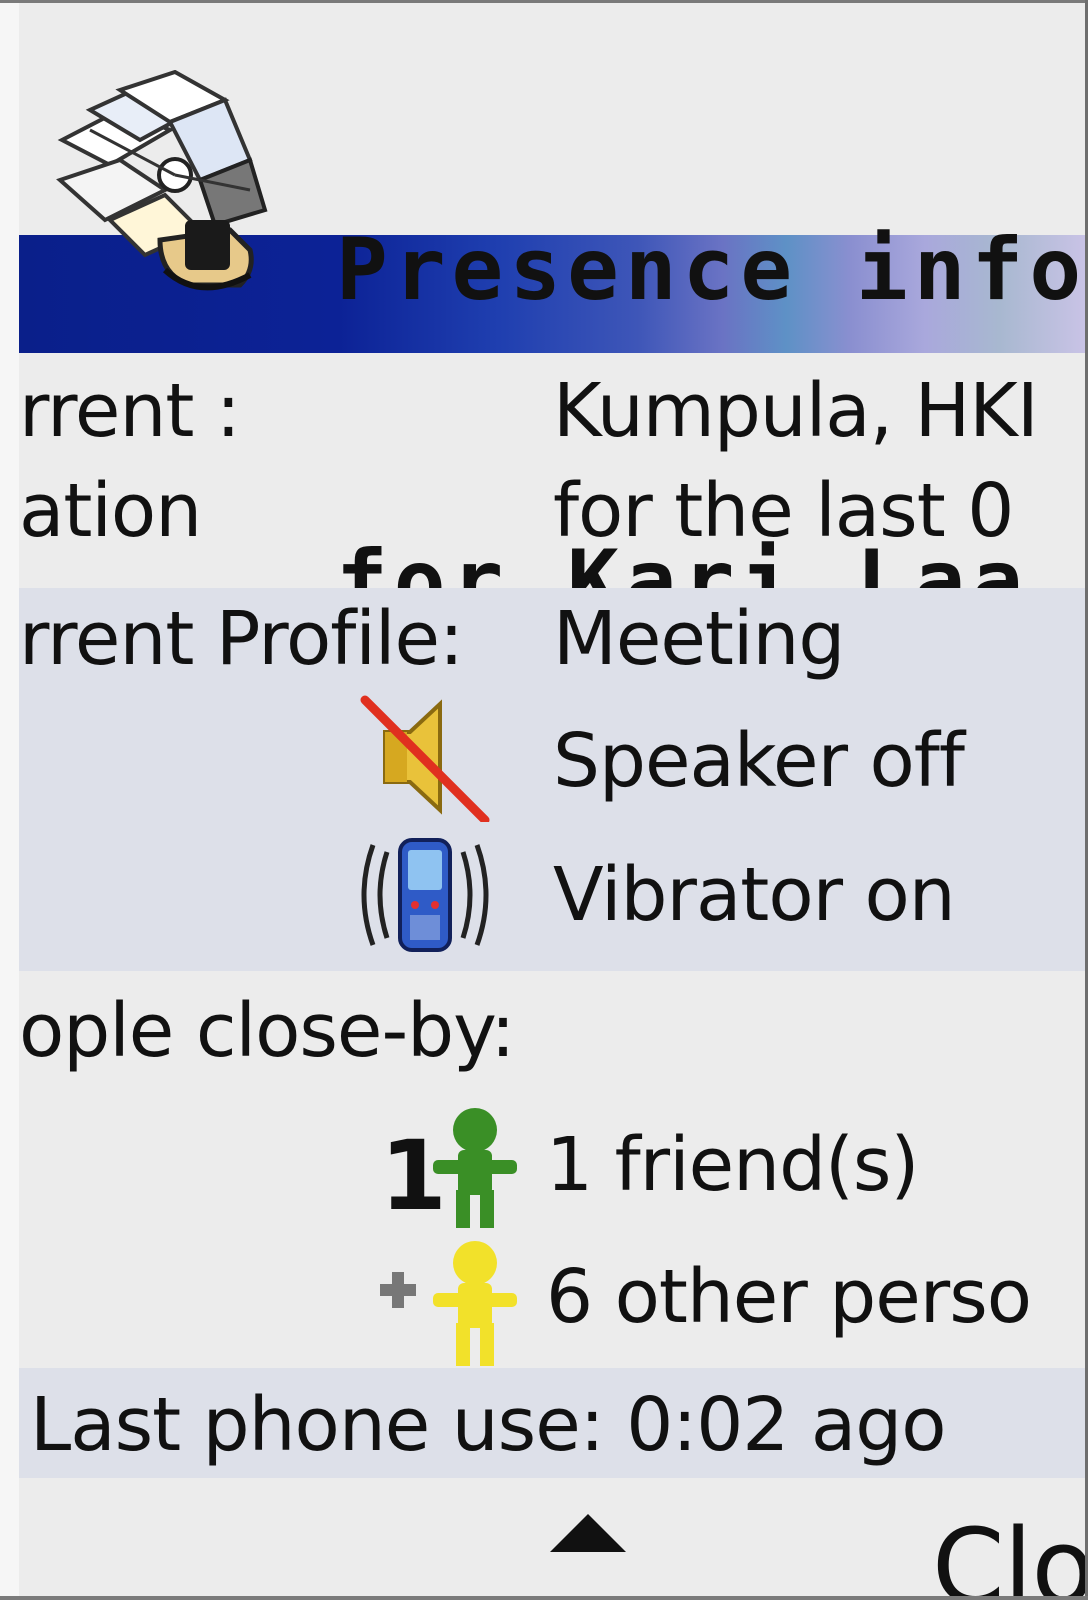 The image size is (1088, 1600). Describe the element at coordinates (783, 511) in the screenshot. I see `location-duration: for the last 0` at that location.